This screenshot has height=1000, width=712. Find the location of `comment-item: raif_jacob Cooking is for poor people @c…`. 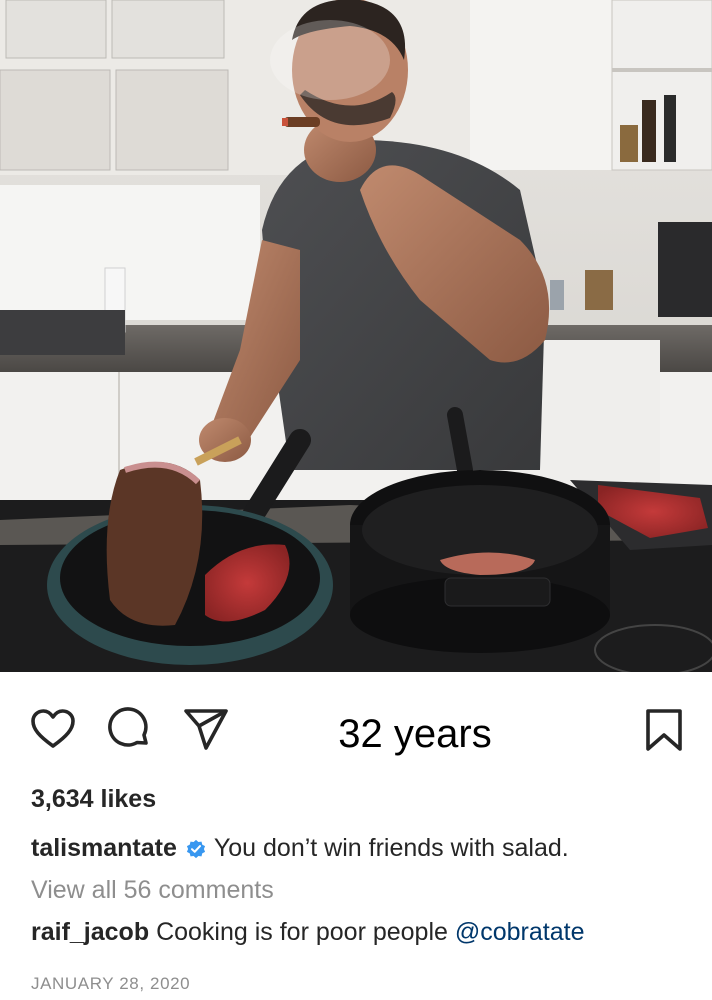

comment-item: raif_jacob Cooking is for poor people @c… is located at coordinates (308, 932).